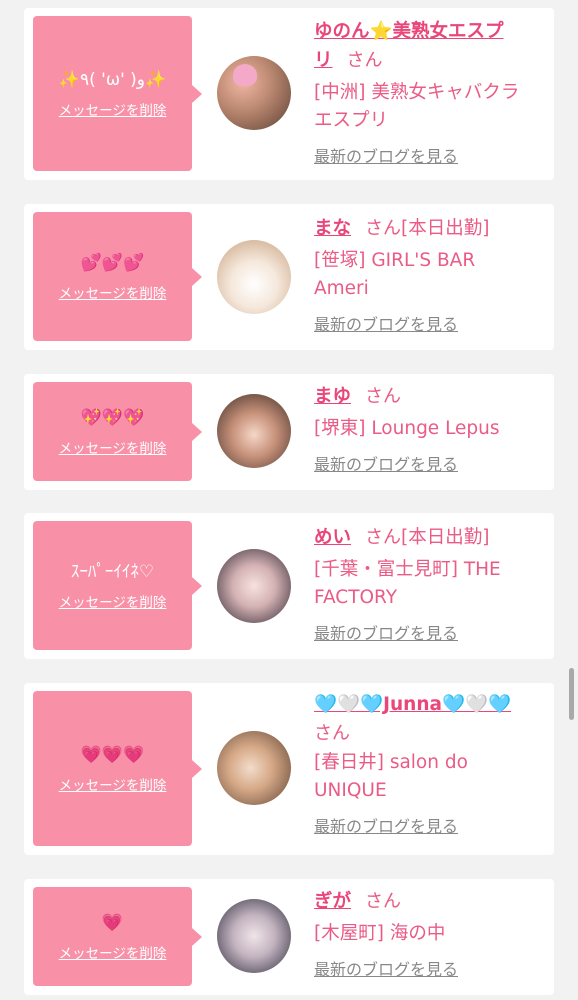 The height and width of the screenshot is (1000, 578). What do you see at coordinates (112, 417) in the screenshot?
I see `message-text: 💖💖💖` at bounding box center [112, 417].